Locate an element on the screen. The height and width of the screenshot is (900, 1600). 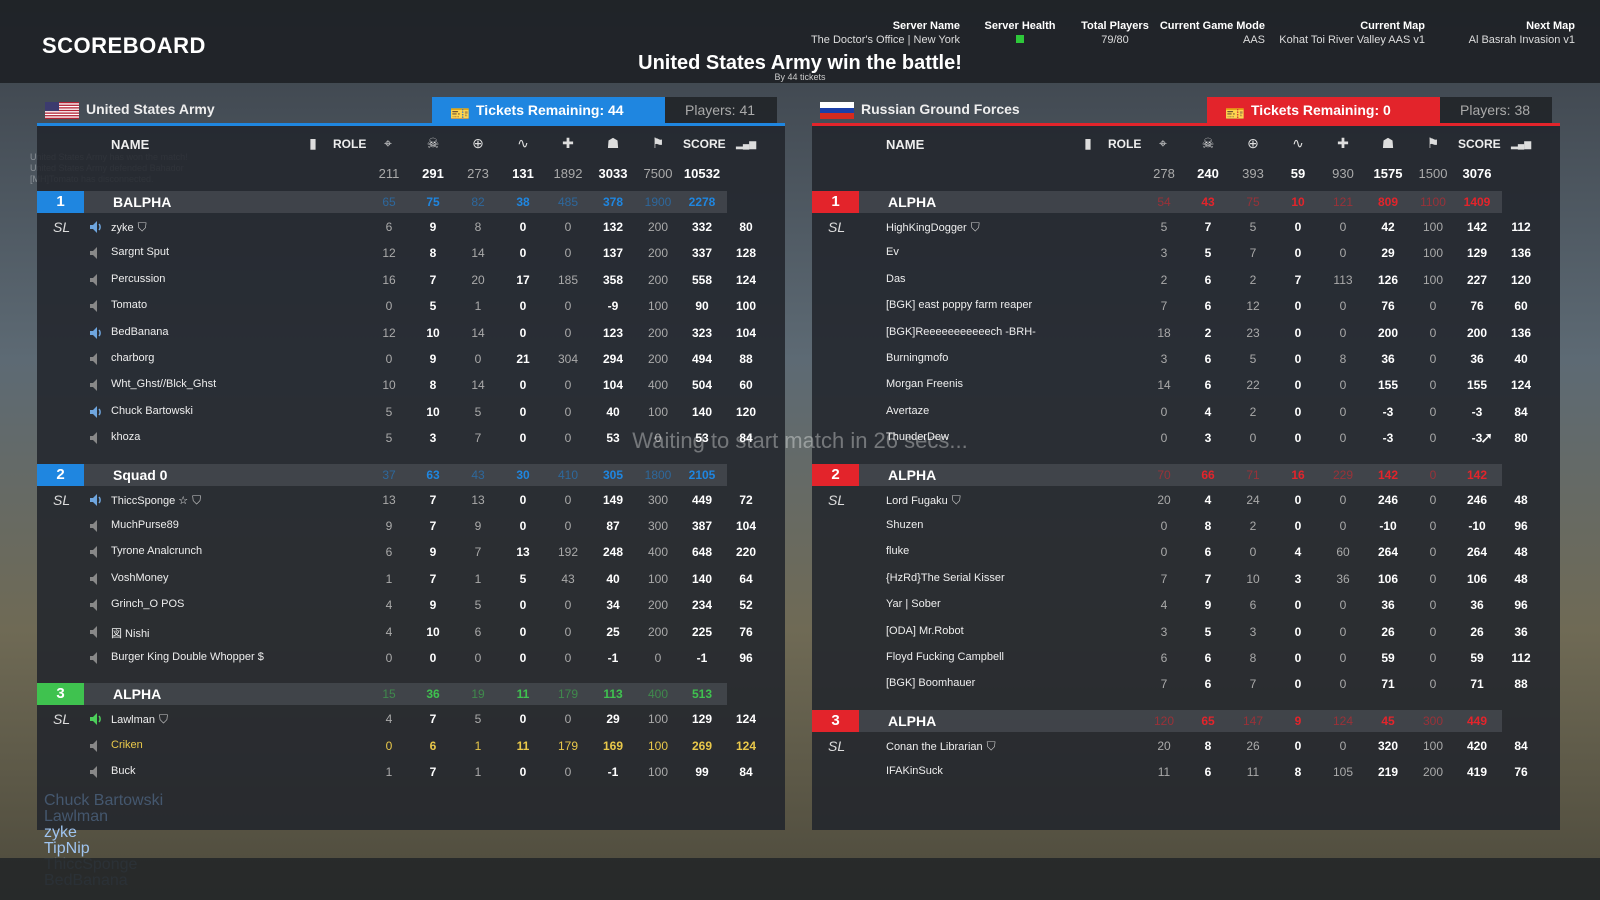
player-name-text: {HzRd}The Serial Kisser is located at coordinates (945, 578).